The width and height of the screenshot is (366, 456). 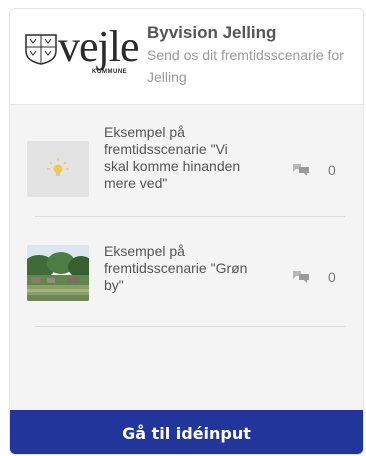 I want to click on item-divider, so click(x=190, y=326).